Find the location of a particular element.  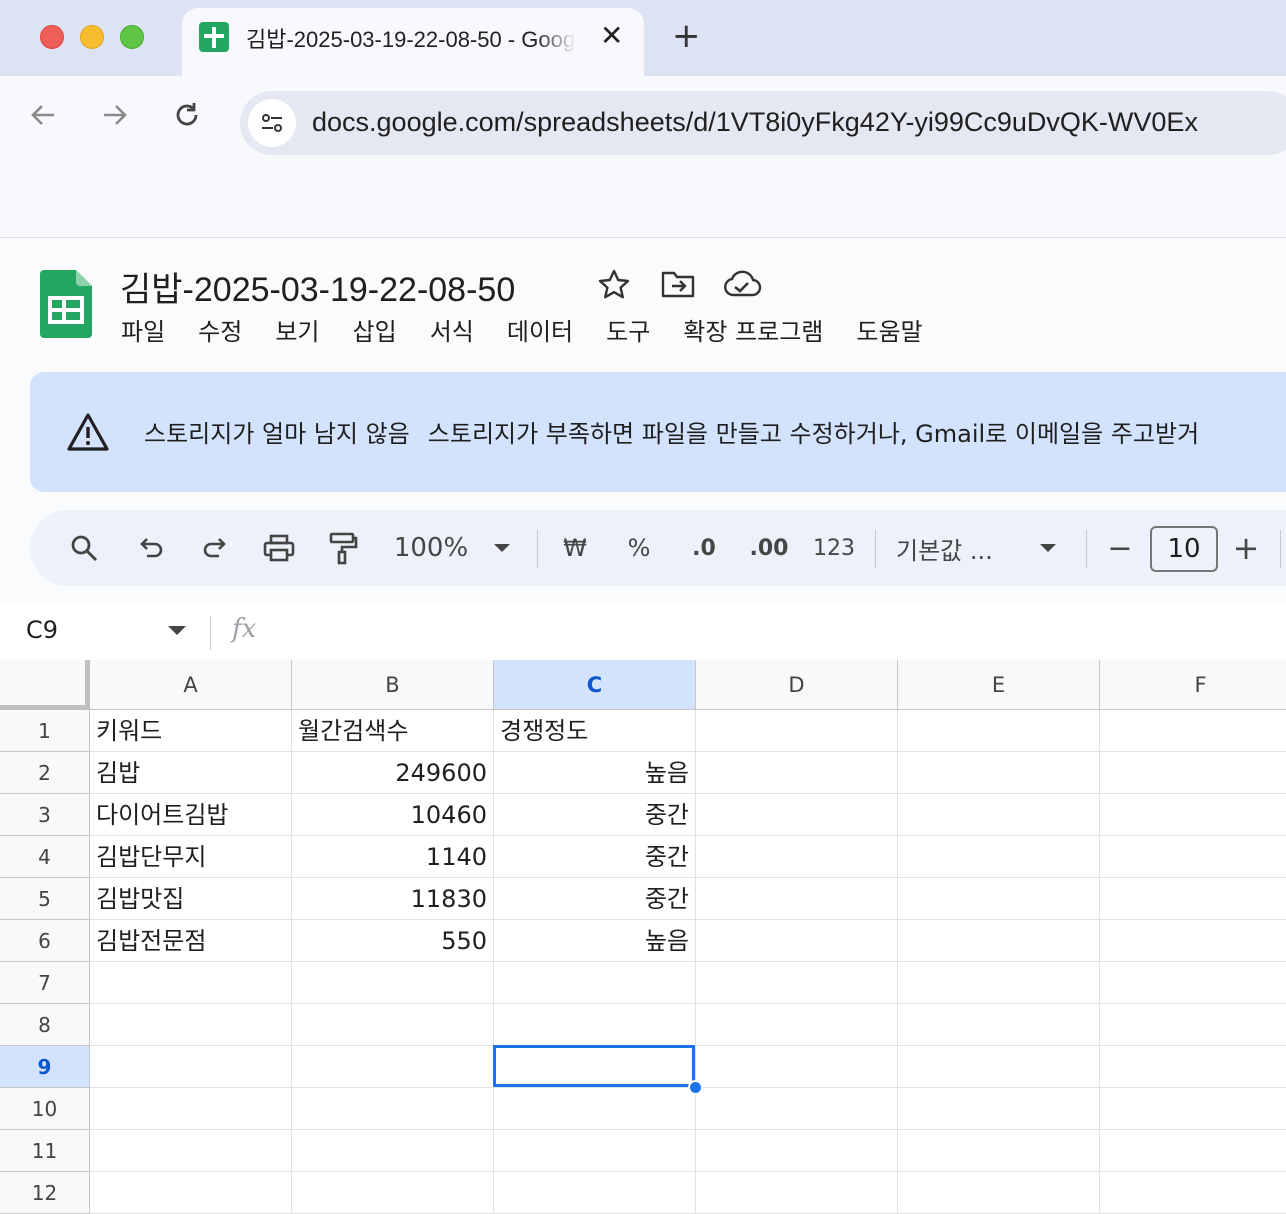

back-arrow-icon is located at coordinates (43, 119).